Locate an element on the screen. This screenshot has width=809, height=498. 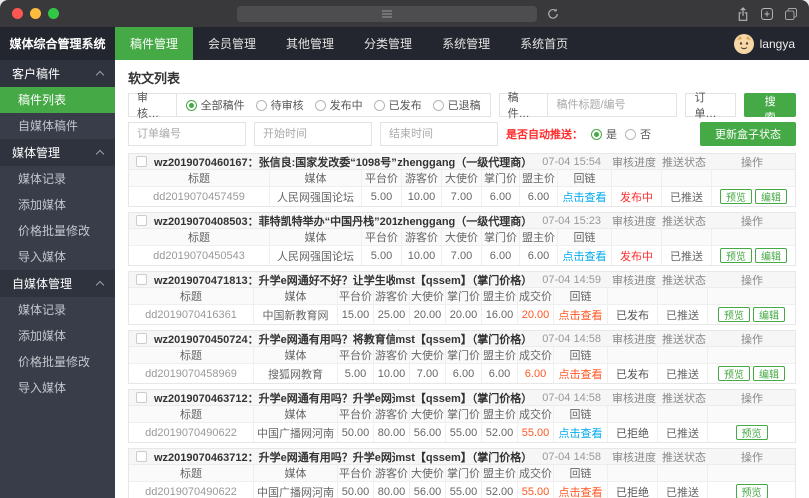
user-menu: langya is located at coordinates (771, 43).